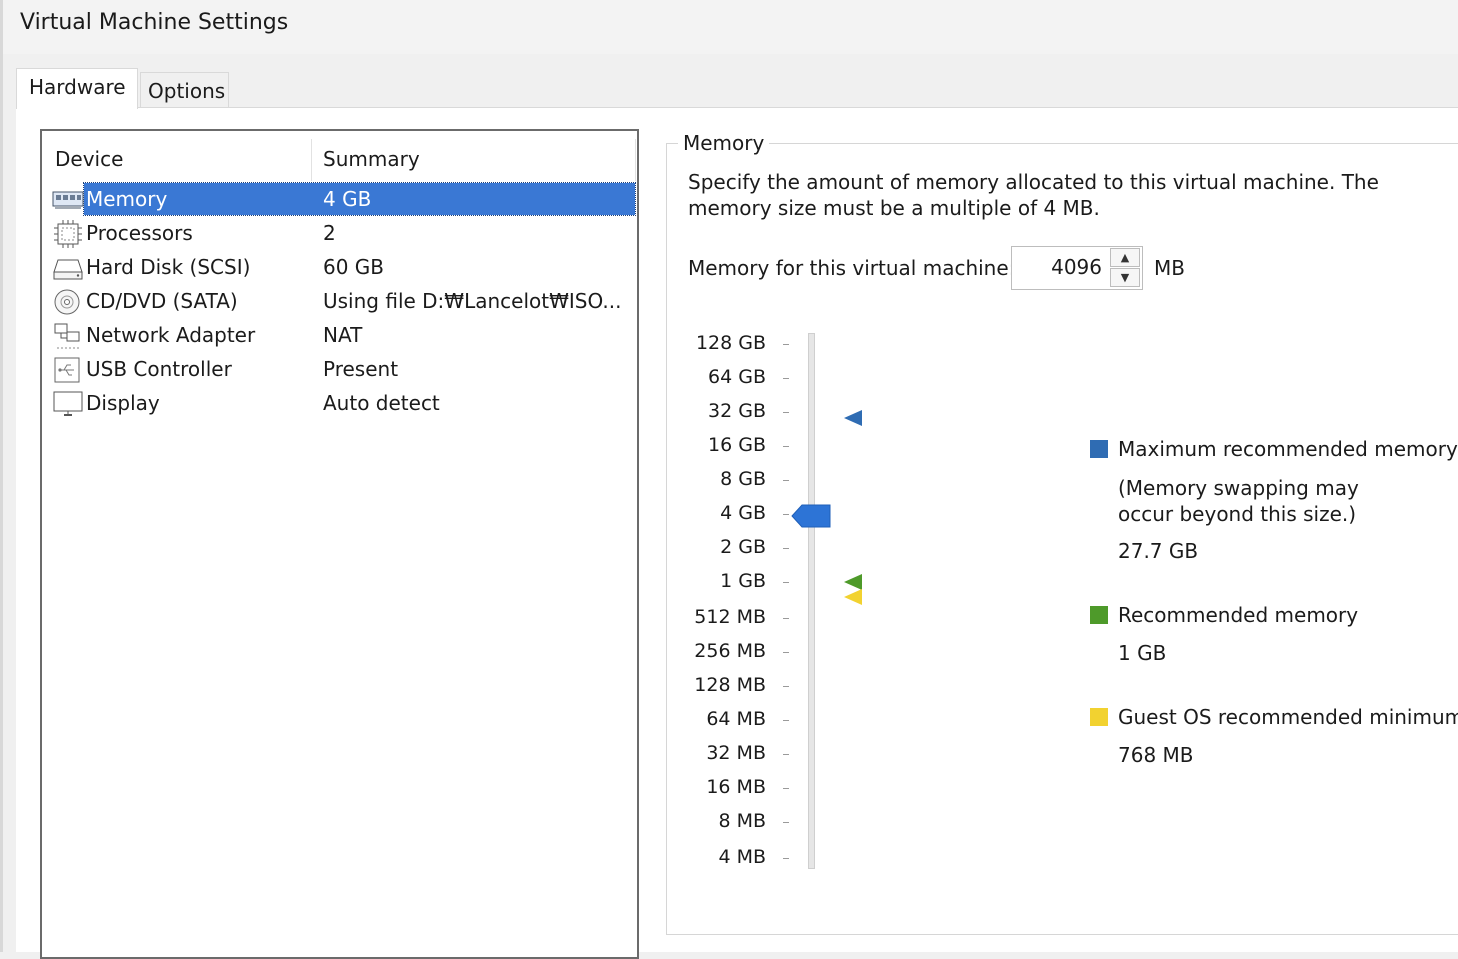  What do you see at coordinates (343, 335) in the screenshot?
I see `device-summary: NAT` at bounding box center [343, 335].